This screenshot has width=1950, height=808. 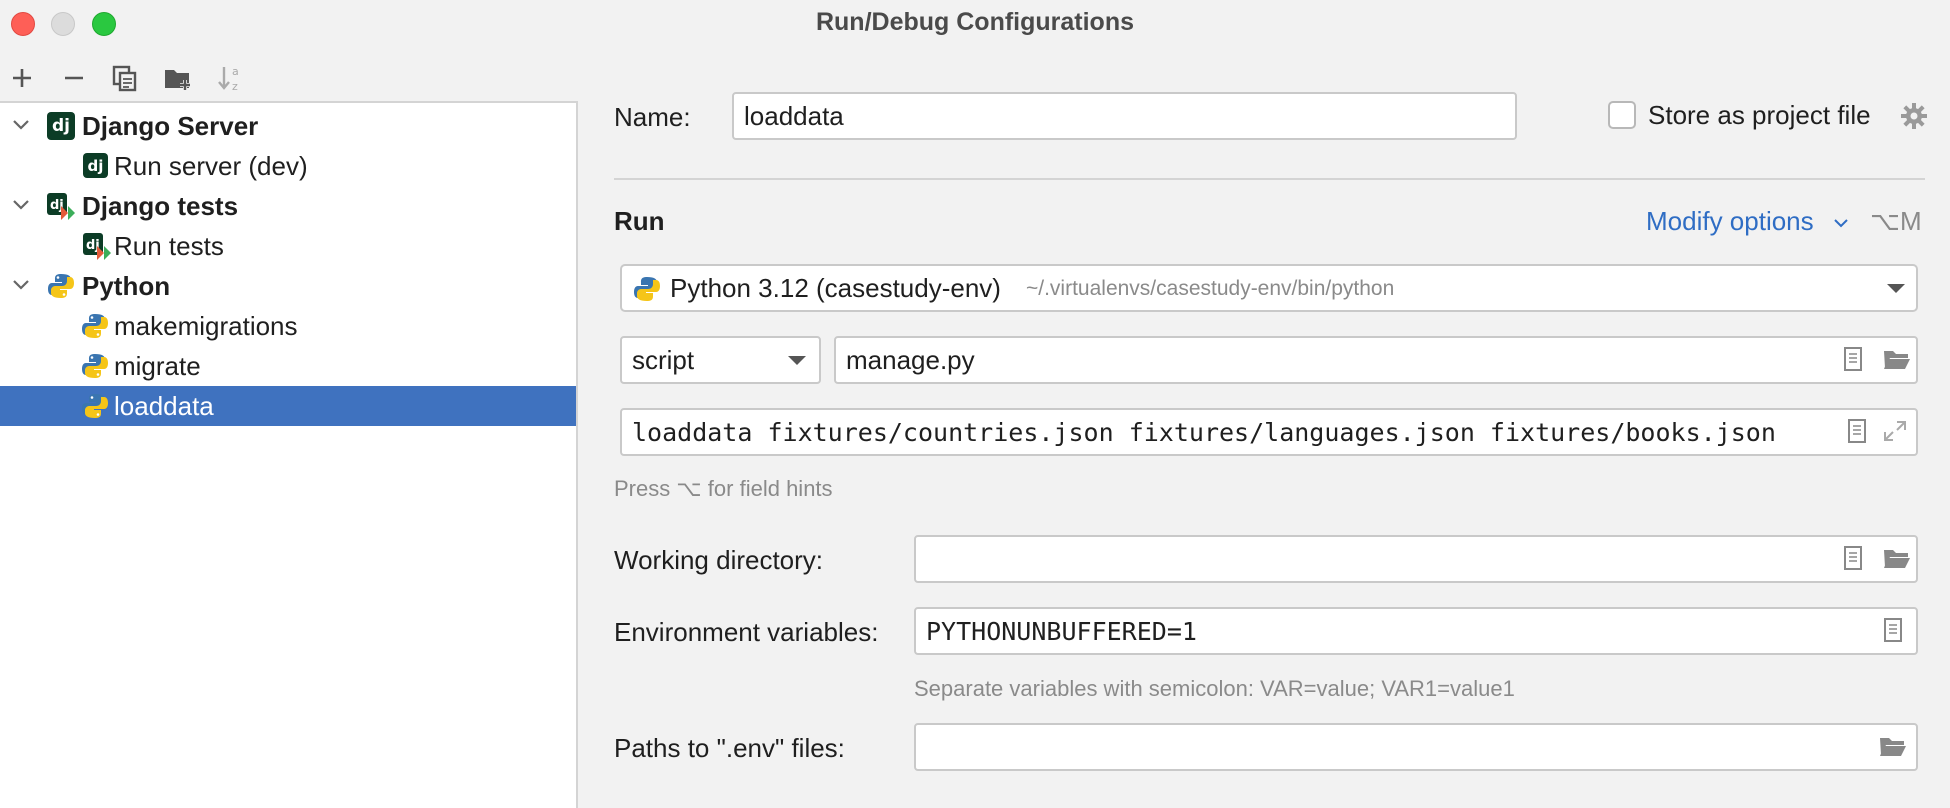 I want to click on tree-label: Run server (dev), so click(x=211, y=166).